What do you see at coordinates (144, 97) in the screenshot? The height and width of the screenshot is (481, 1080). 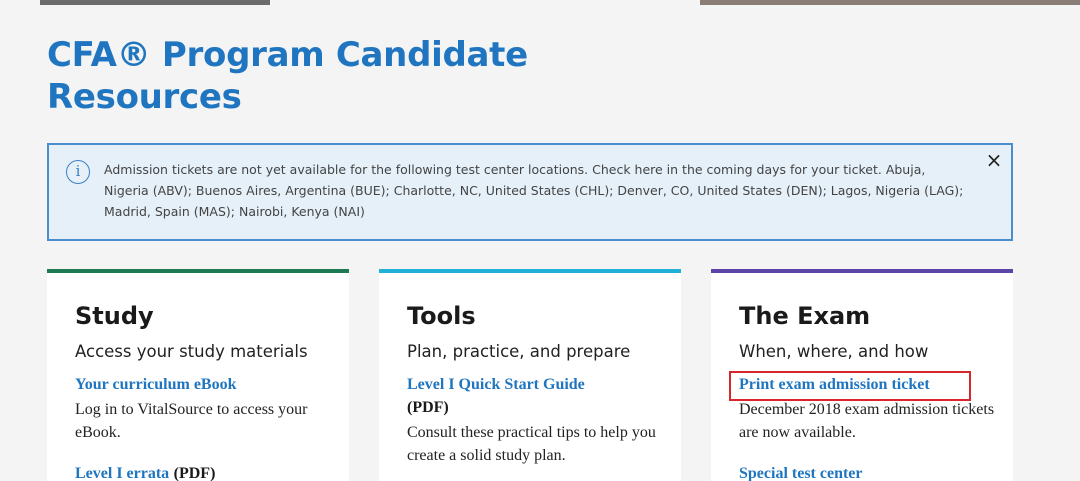 I see `page-title-line2: Resources` at bounding box center [144, 97].